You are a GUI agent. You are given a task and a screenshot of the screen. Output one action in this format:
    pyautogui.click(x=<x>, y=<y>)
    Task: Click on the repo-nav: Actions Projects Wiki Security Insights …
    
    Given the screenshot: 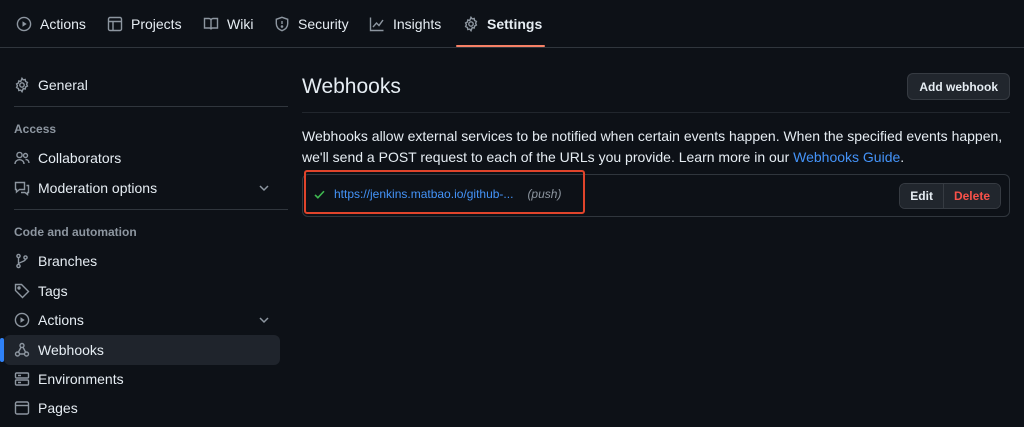 What is the action you would take?
    pyautogui.click(x=512, y=24)
    